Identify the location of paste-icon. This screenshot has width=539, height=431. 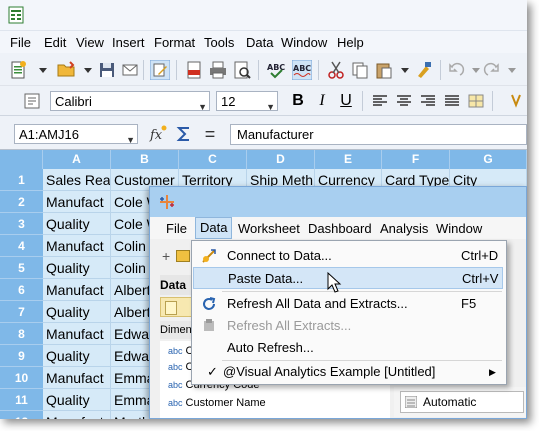
(384, 70).